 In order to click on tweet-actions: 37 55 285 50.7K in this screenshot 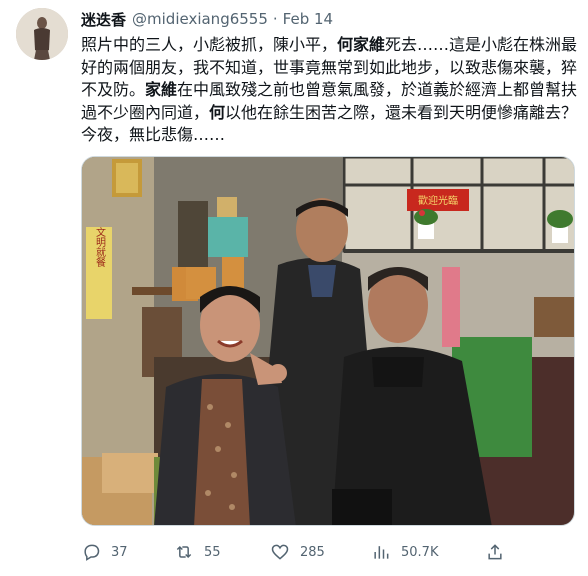, I will do `click(331, 552)`.